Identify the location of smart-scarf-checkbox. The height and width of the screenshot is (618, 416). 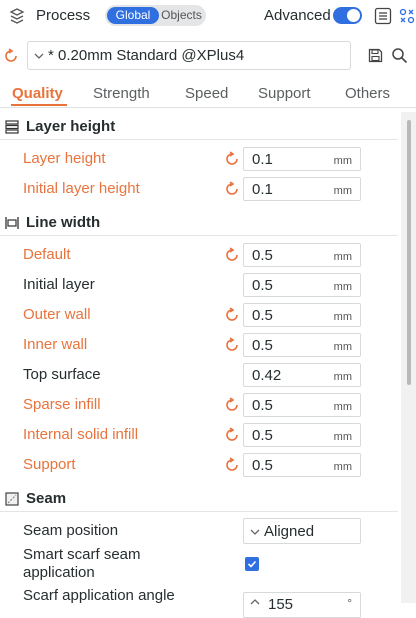
(252, 564).